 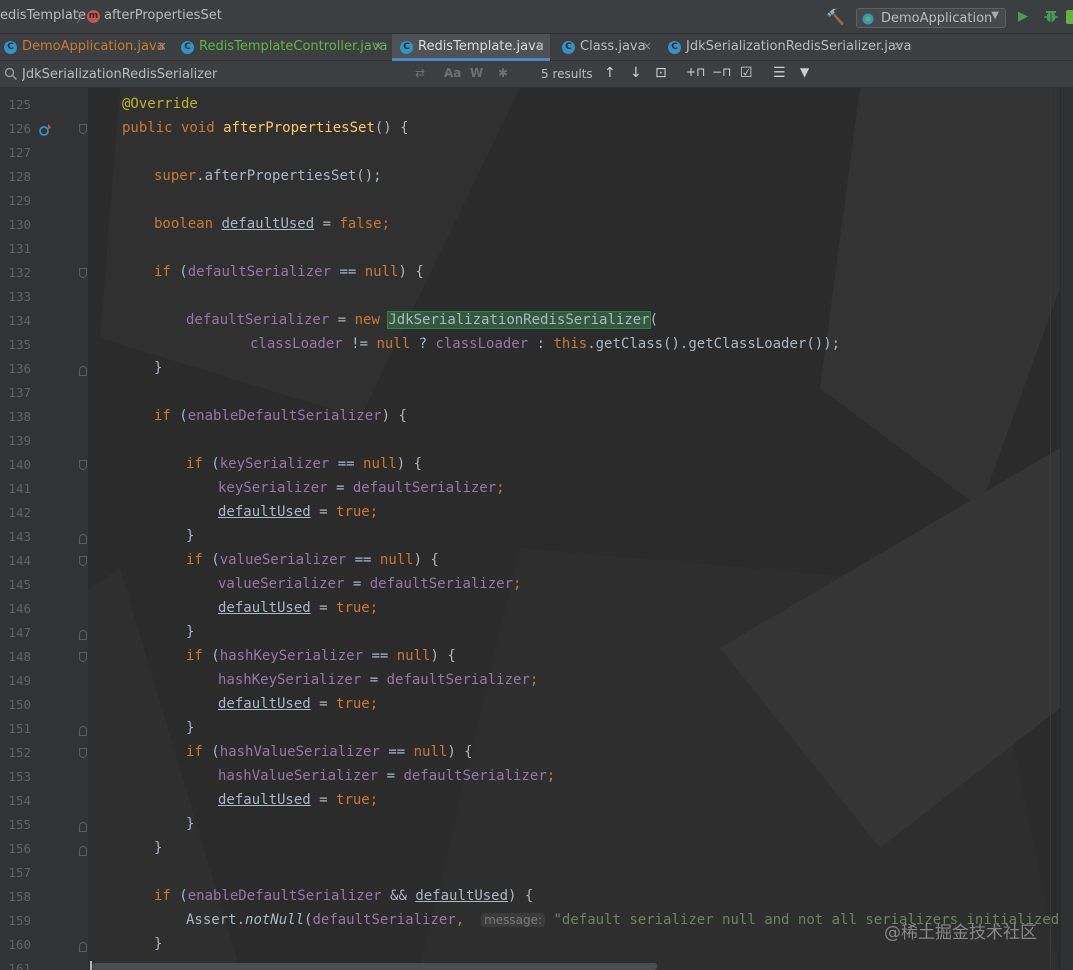 What do you see at coordinates (19, 416) in the screenshot?
I see `line-number: 138` at bounding box center [19, 416].